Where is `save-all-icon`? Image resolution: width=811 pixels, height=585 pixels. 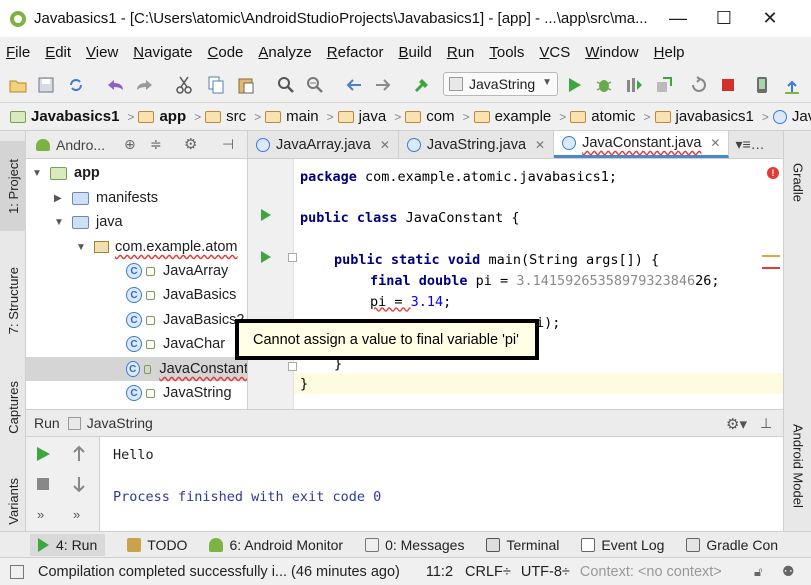 save-all-icon is located at coordinates (46, 85).